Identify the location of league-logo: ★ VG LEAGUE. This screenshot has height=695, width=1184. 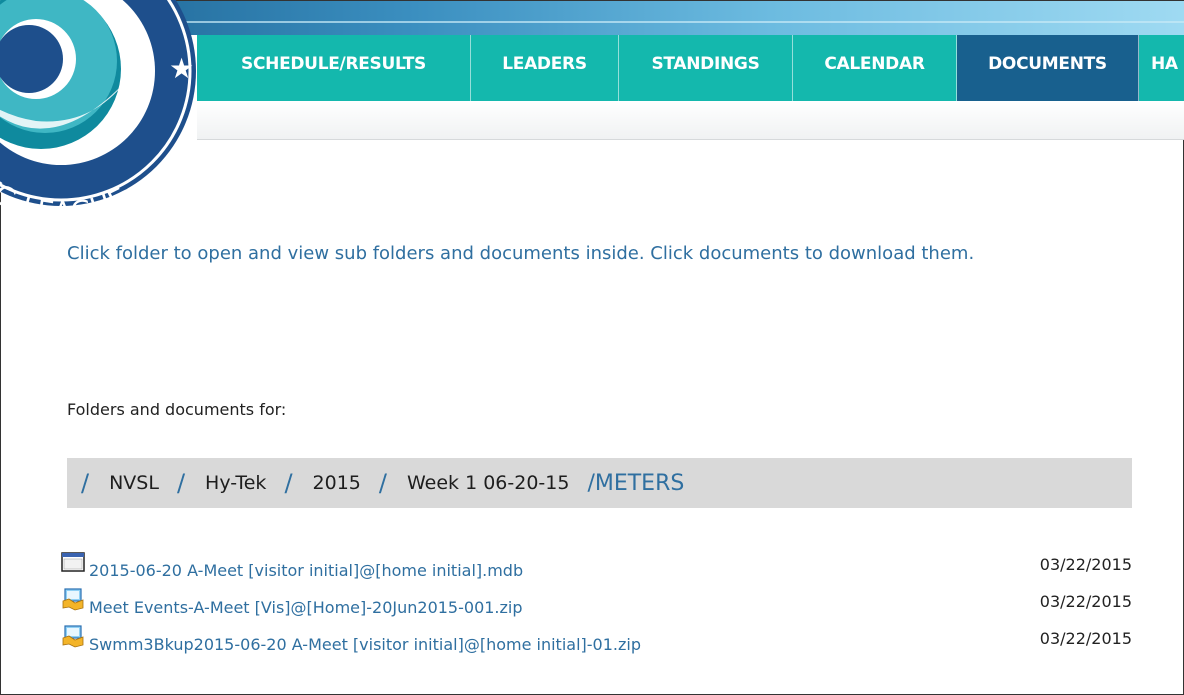
(105, 115).